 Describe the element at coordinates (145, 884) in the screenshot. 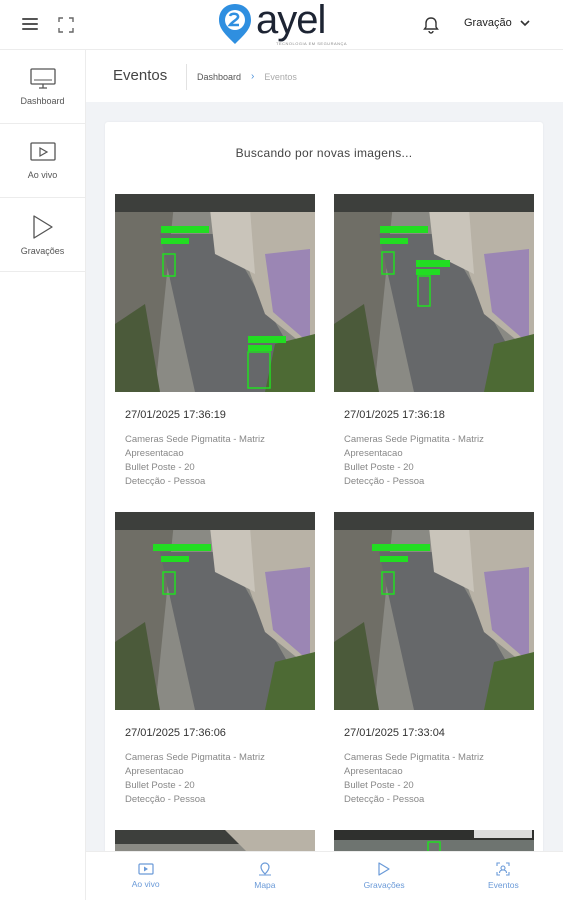

I see `bottom-nav-label: Ao vivo` at that location.